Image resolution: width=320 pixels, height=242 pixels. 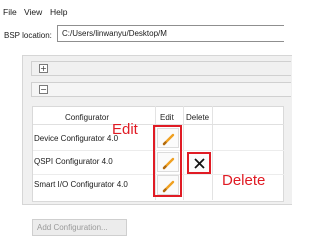 I want to click on header-edit: Edit, so click(x=167, y=117).